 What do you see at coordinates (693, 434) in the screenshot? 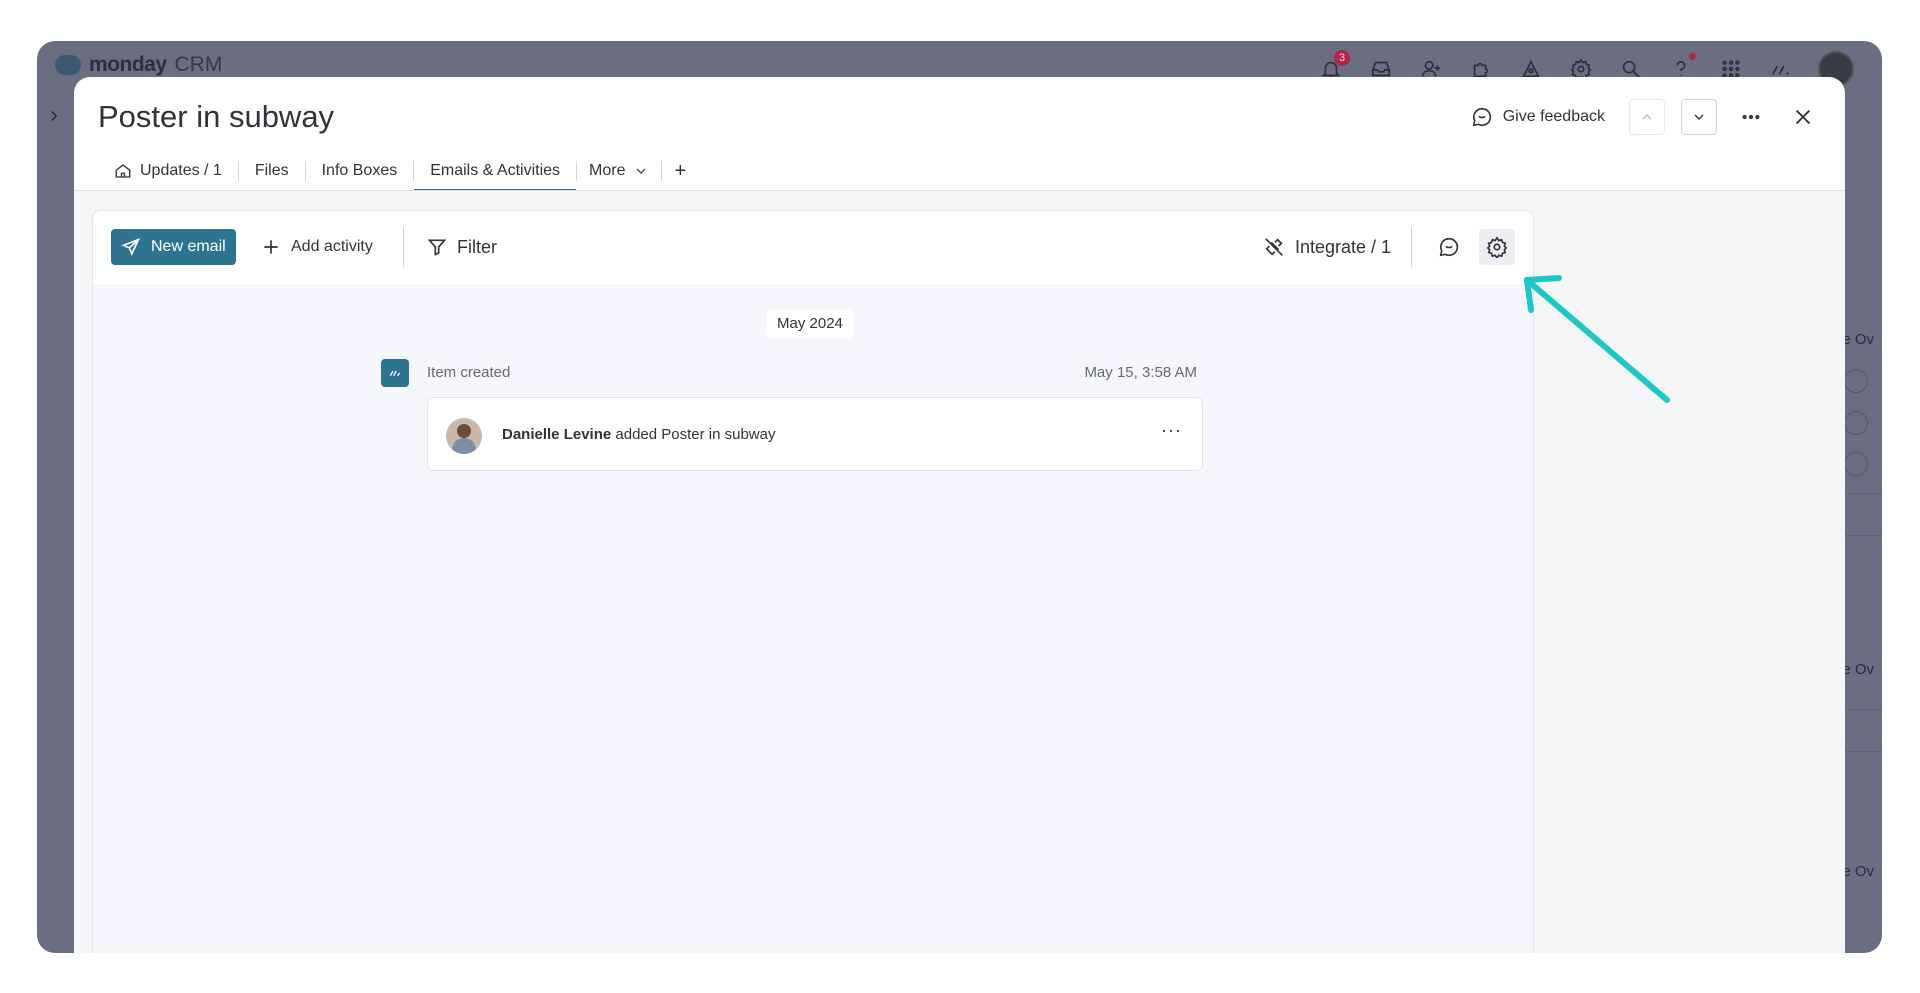
I see `event-action: added Poster in subway` at bounding box center [693, 434].